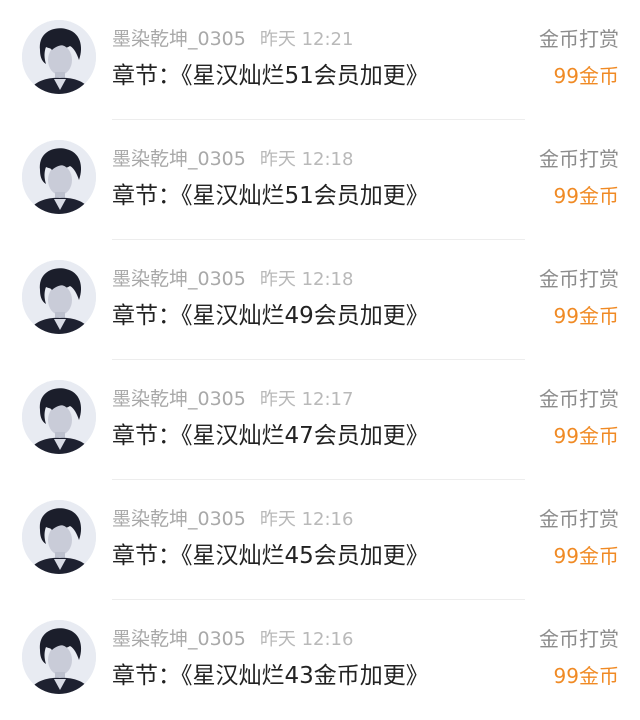 The width and height of the screenshot is (640, 720). I want to click on chapter-title: 章节：《星汉灿烂47会员加更》, so click(270, 436).